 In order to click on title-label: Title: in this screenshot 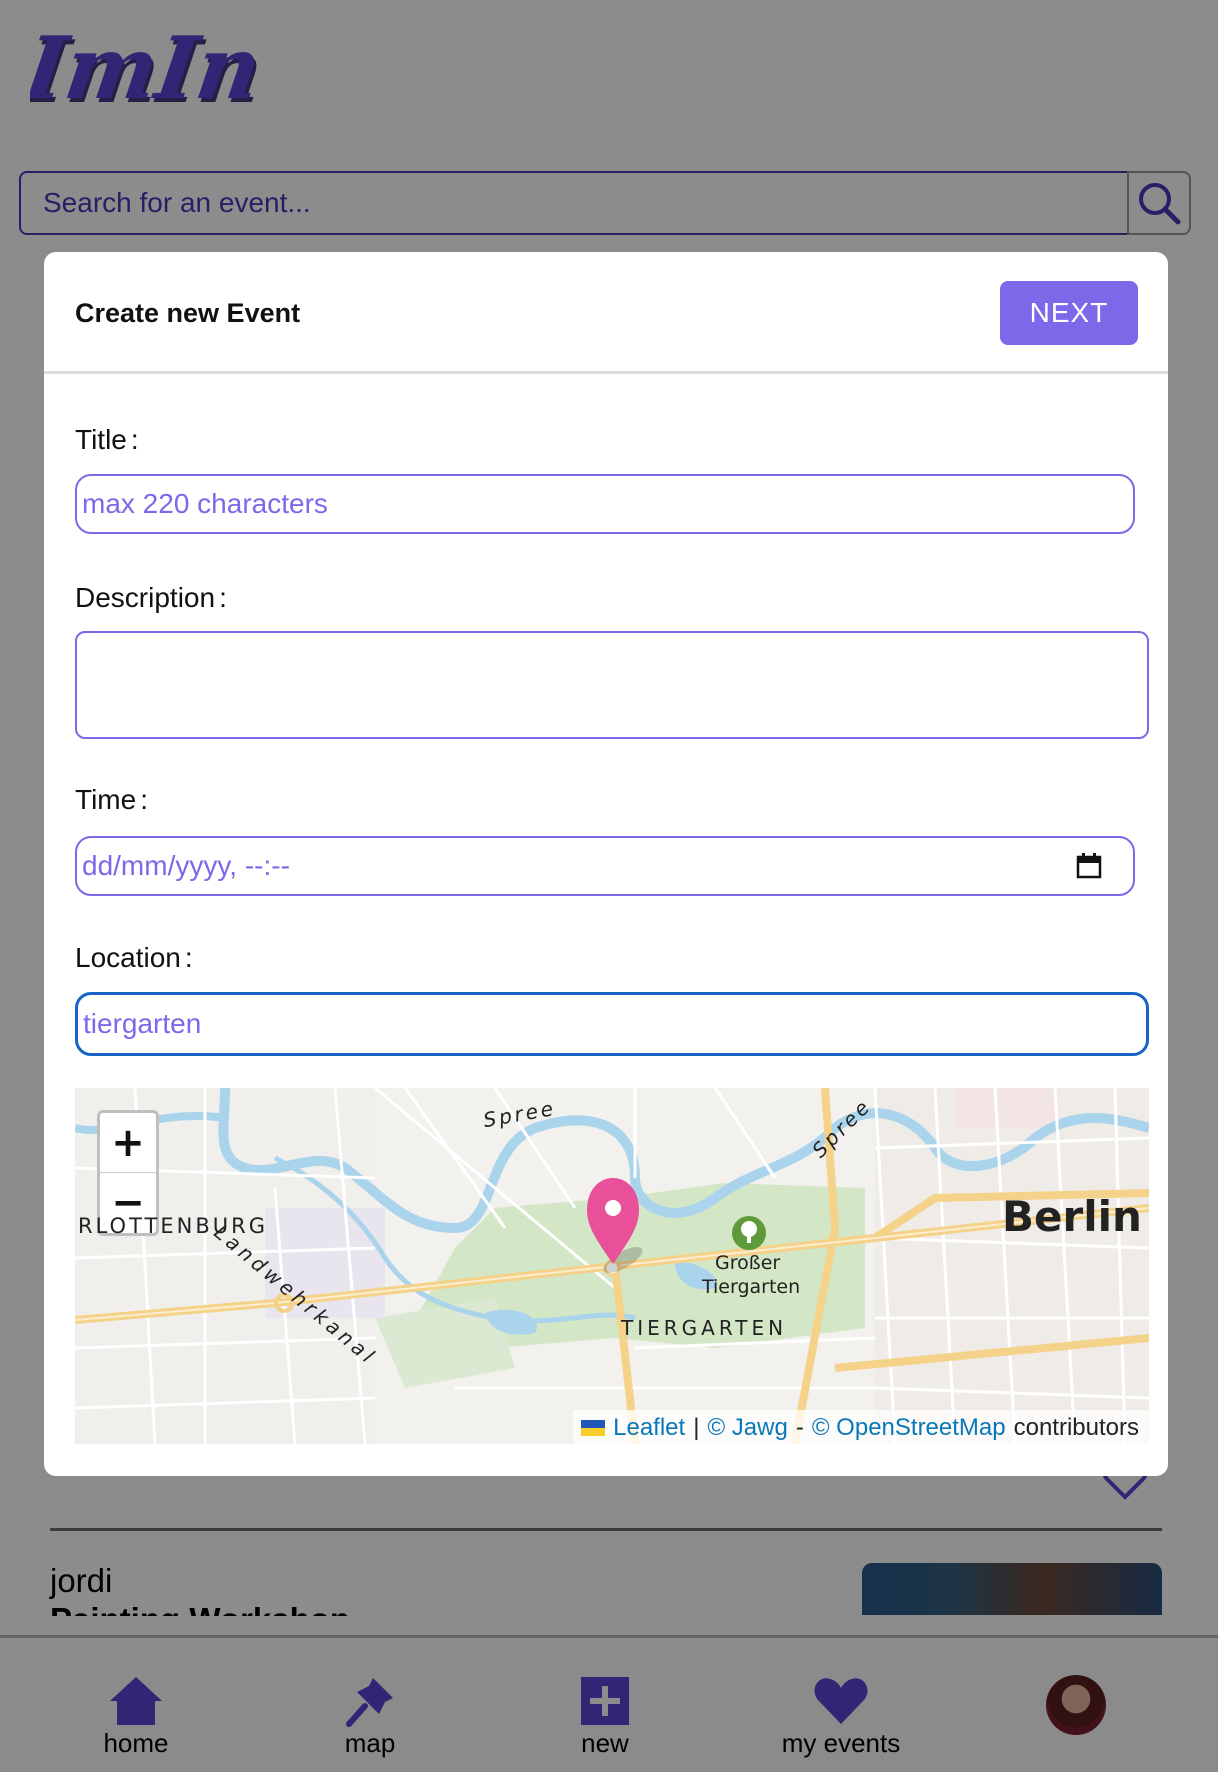, I will do `click(107, 440)`.